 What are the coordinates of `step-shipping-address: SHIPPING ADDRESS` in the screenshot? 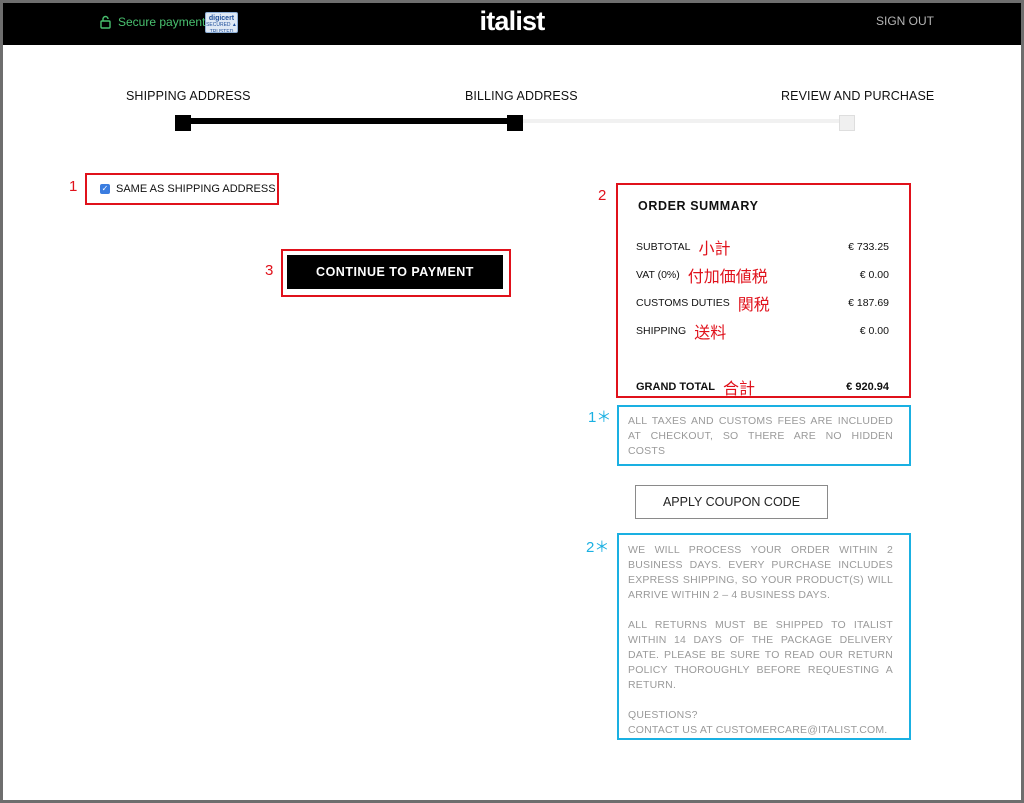 It's located at (188, 96).